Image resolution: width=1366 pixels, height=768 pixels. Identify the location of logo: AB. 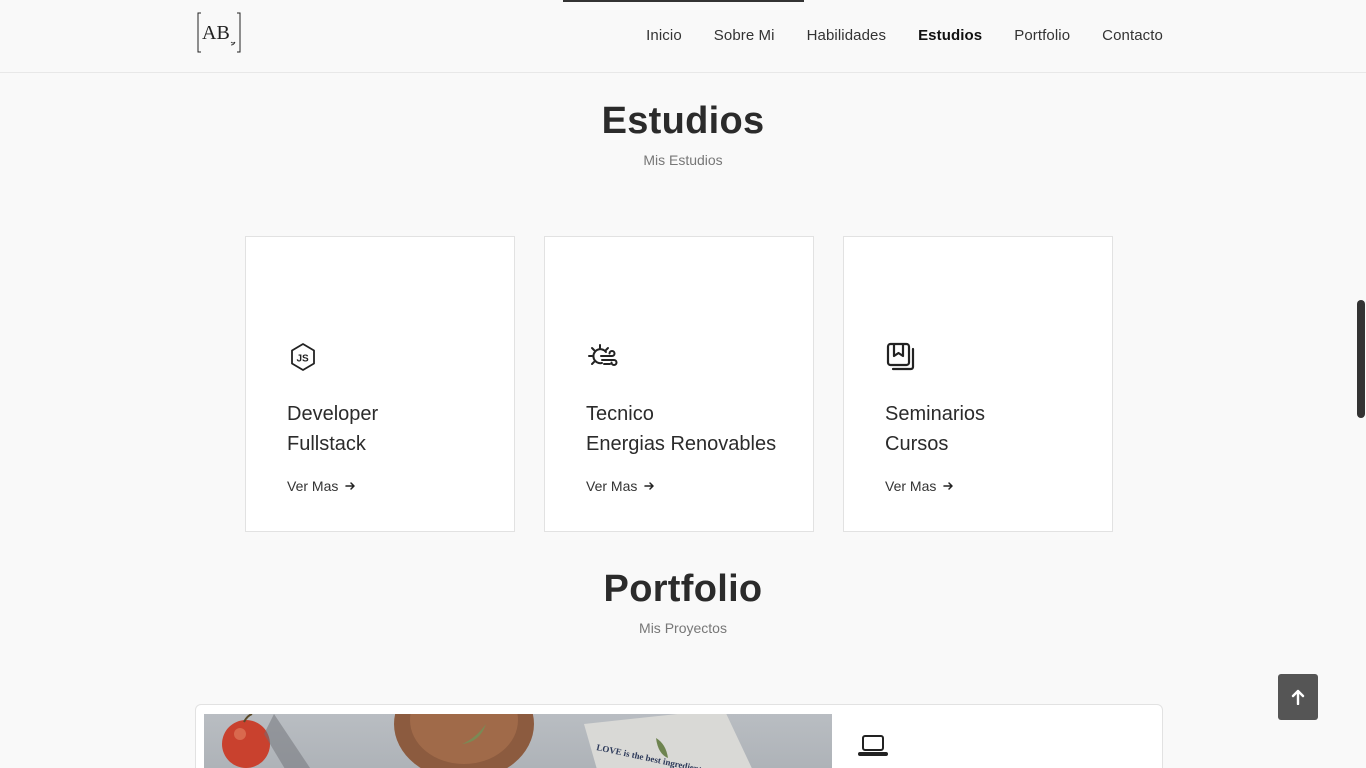
(219, 32).